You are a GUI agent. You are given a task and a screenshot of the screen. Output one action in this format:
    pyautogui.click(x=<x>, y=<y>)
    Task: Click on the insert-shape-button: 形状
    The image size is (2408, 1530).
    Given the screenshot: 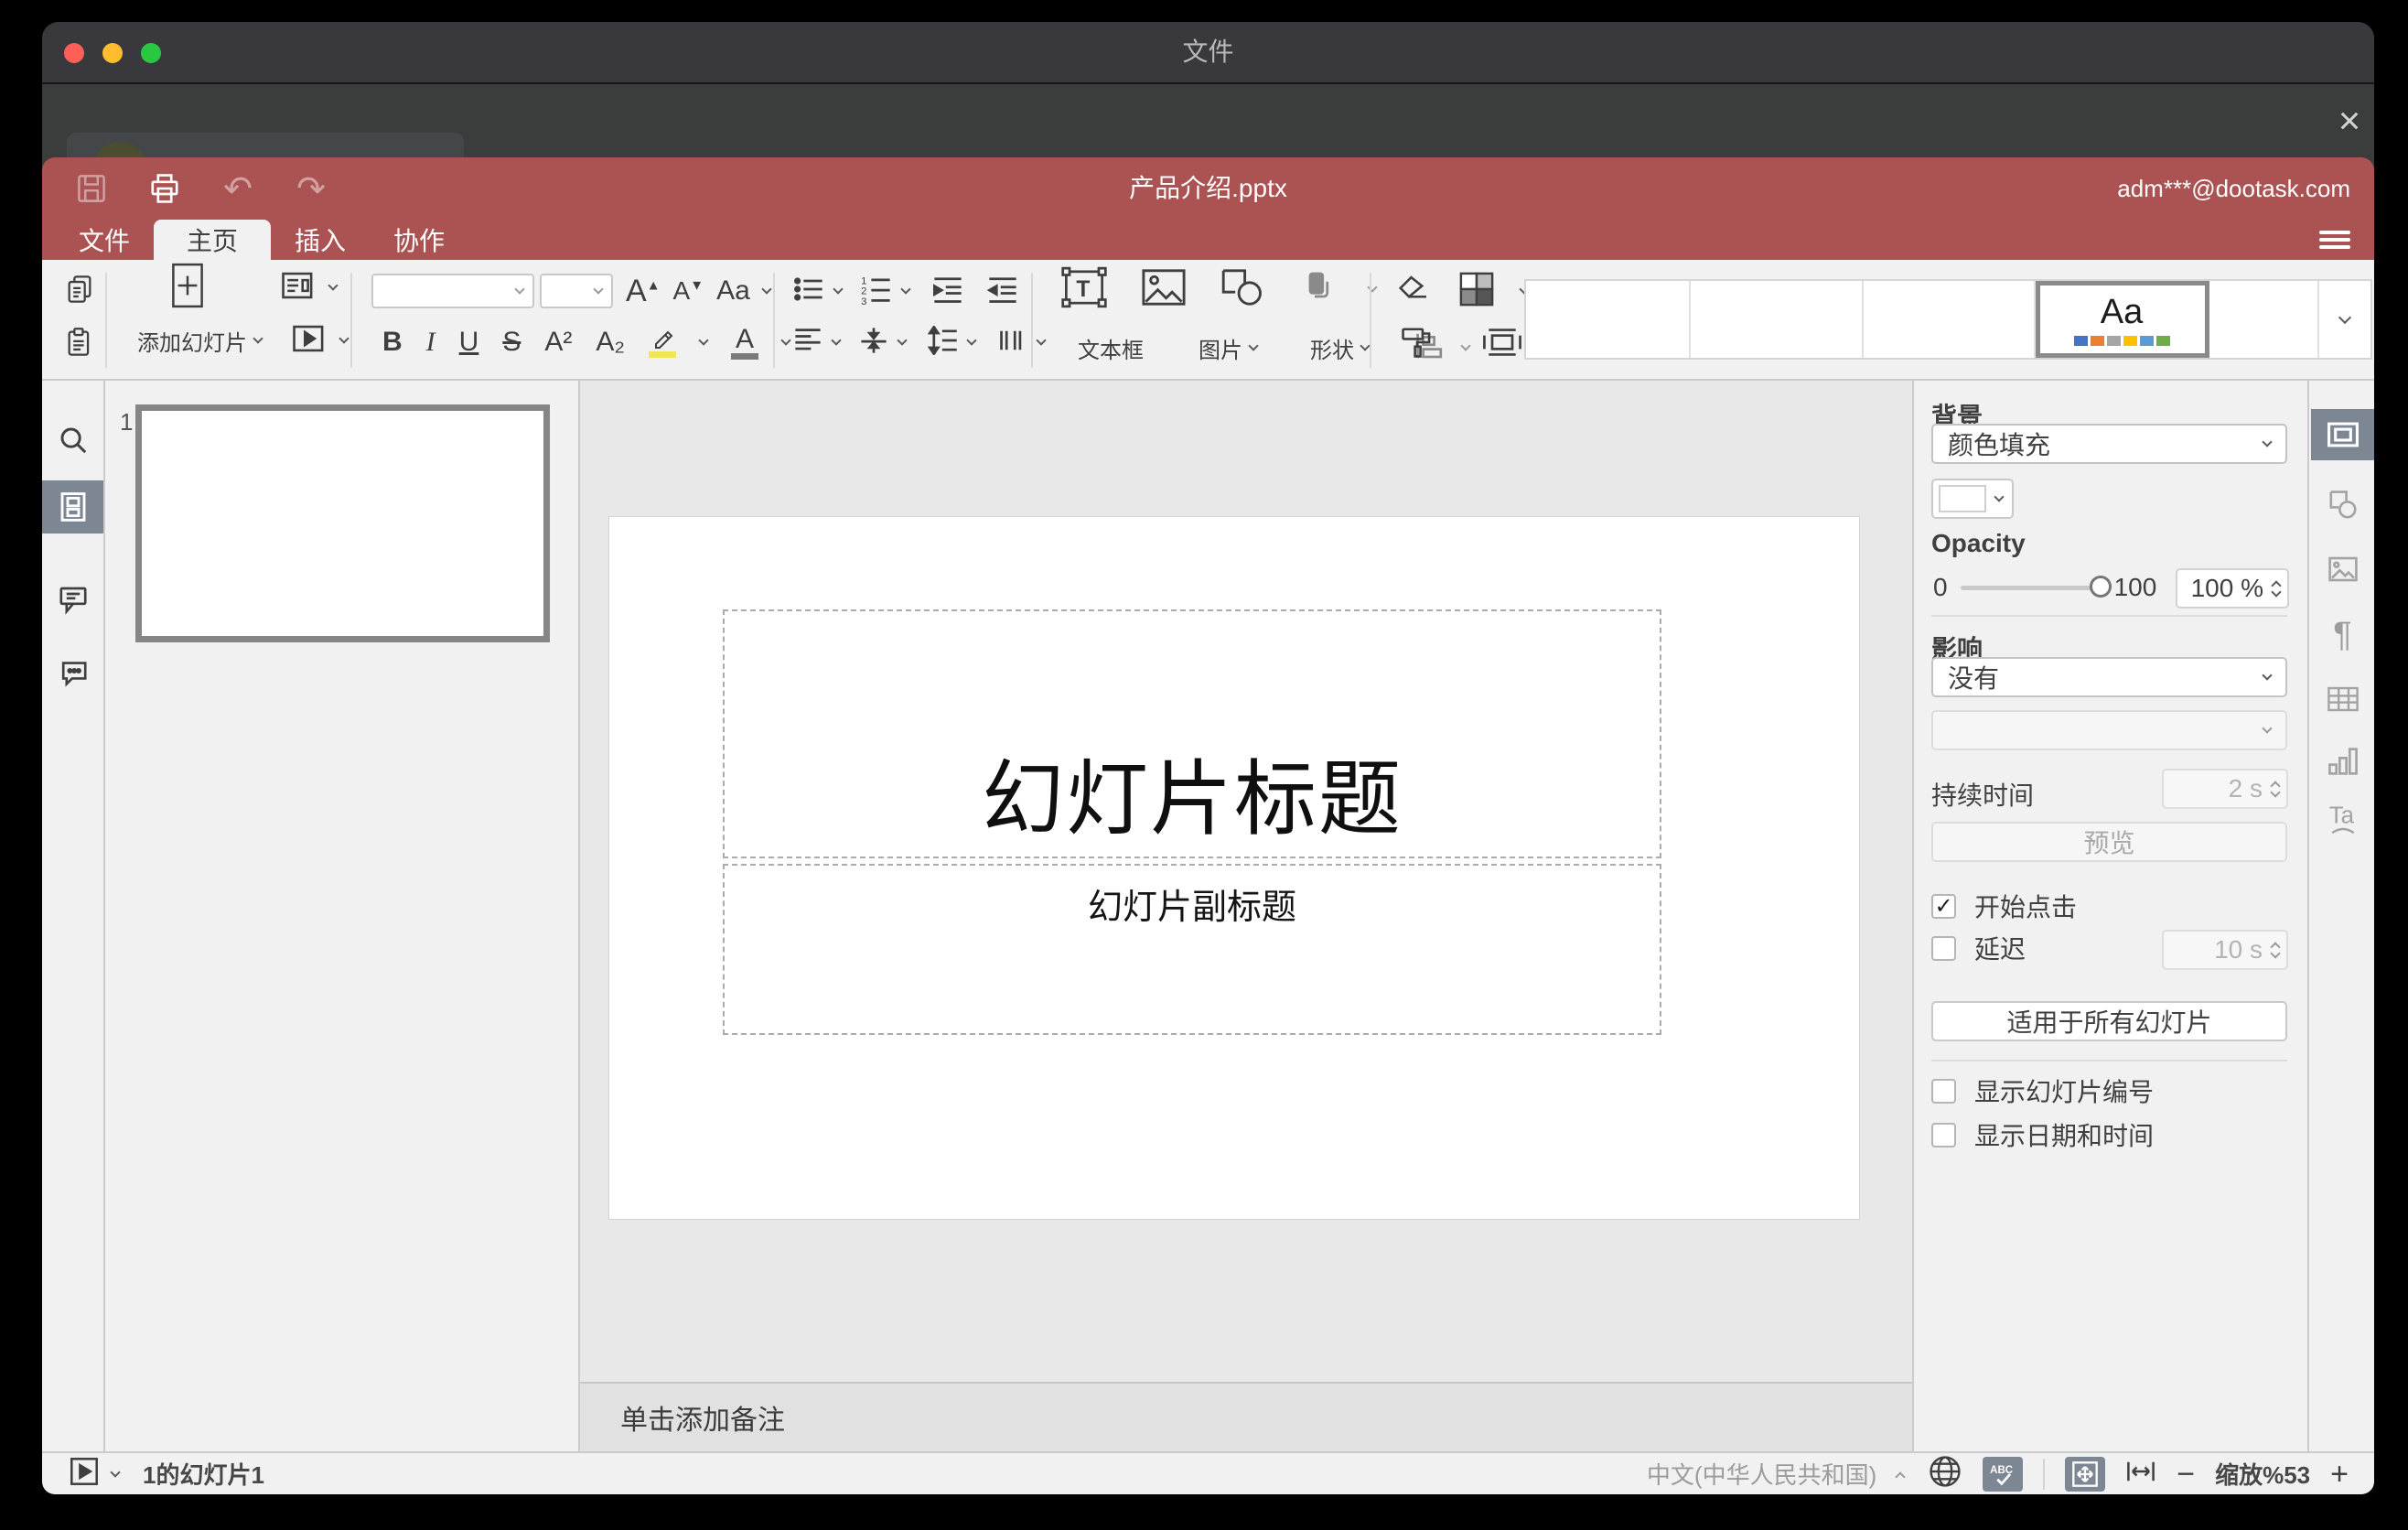 What is the action you would take?
    pyautogui.click(x=1339, y=348)
    